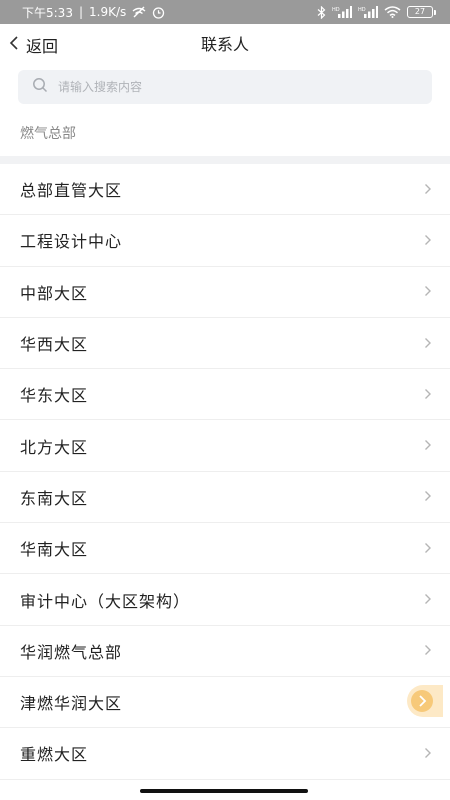 The image size is (450, 800). I want to click on chevron-left-icon, so click(14, 45).